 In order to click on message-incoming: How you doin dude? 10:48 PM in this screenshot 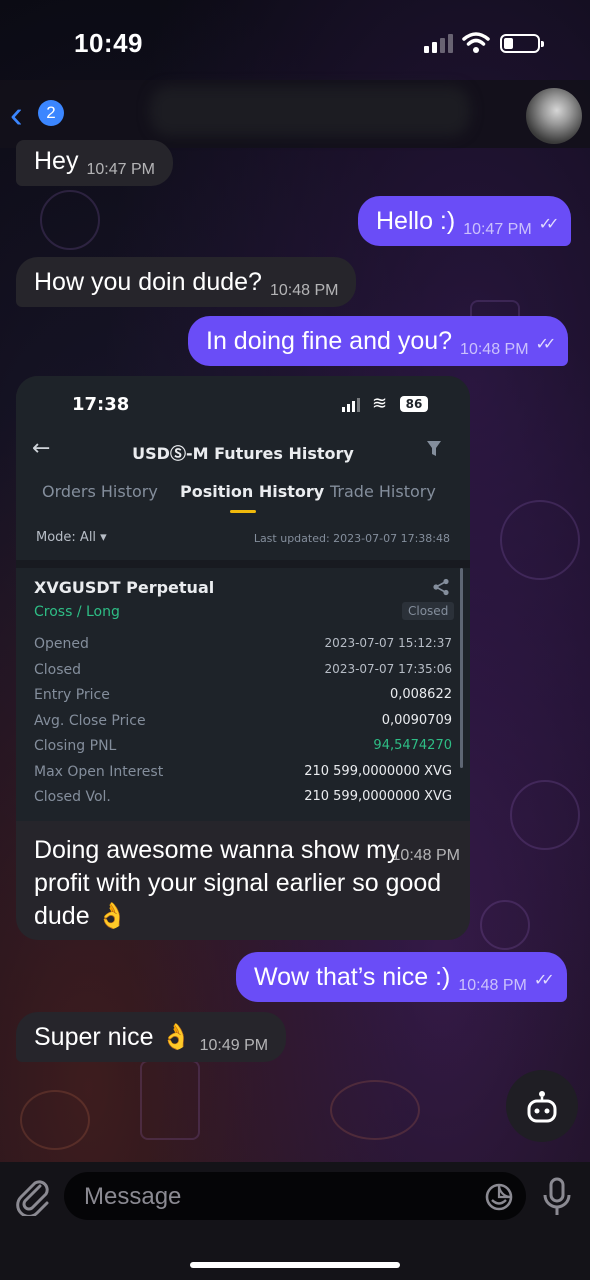, I will do `click(186, 282)`.